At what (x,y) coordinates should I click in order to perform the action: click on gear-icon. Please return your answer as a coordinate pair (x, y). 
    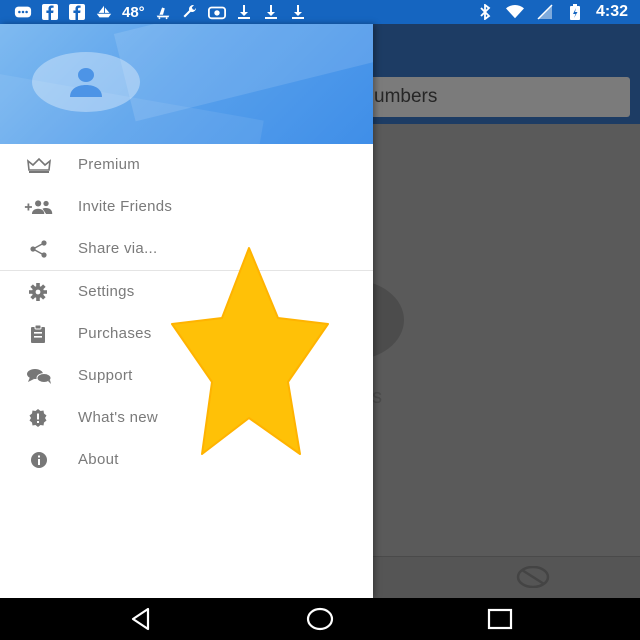
    Looking at the image, I should click on (38, 292).